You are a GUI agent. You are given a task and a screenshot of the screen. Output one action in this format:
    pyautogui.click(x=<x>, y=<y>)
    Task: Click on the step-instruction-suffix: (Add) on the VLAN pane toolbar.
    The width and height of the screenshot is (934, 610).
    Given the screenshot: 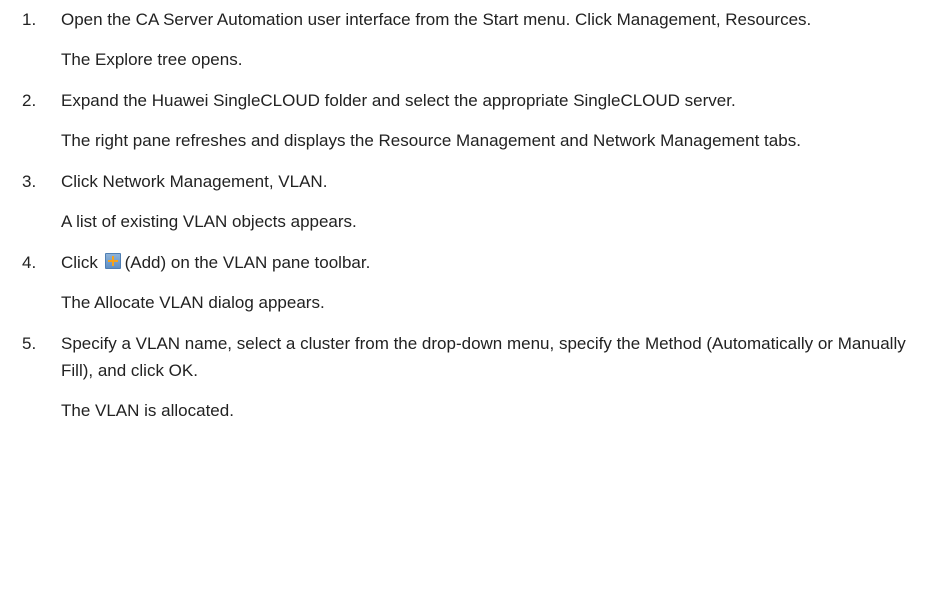 What is the action you would take?
    pyautogui.click(x=247, y=262)
    